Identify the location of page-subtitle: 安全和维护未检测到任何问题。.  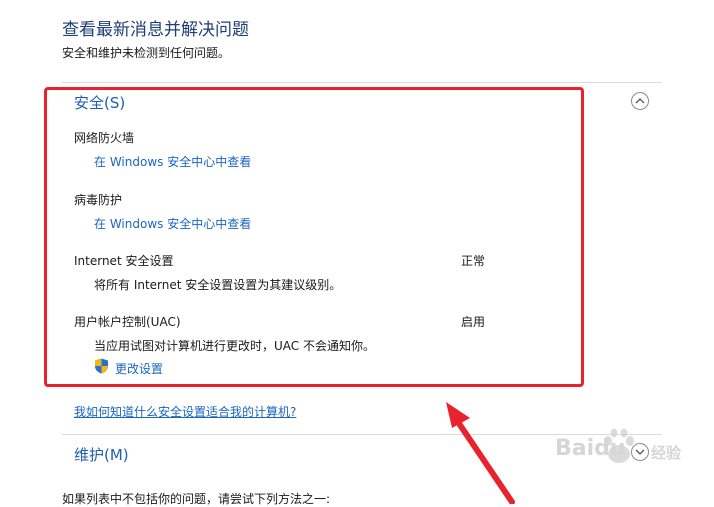
(146, 53).